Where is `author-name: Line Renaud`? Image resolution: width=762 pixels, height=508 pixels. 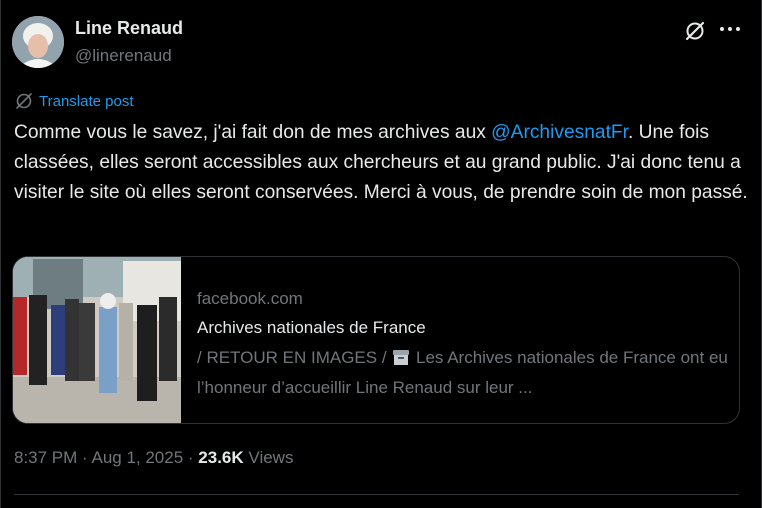 author-name: Line Renaud is located at coordinates (129, 28).